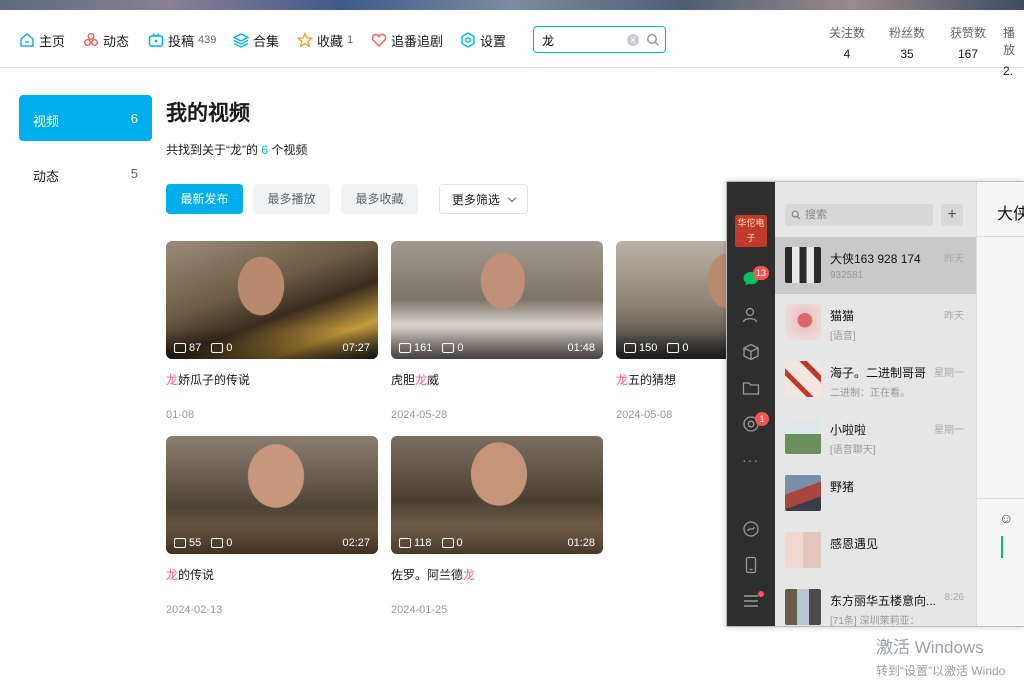 The height and width of the screenshot is (691, 1024). What do you see at coordinates (875, 621) in the screenshot?
I see `conversation-preview: [71条] 深圳茉莉亚：` at bounding box center [875, 621].